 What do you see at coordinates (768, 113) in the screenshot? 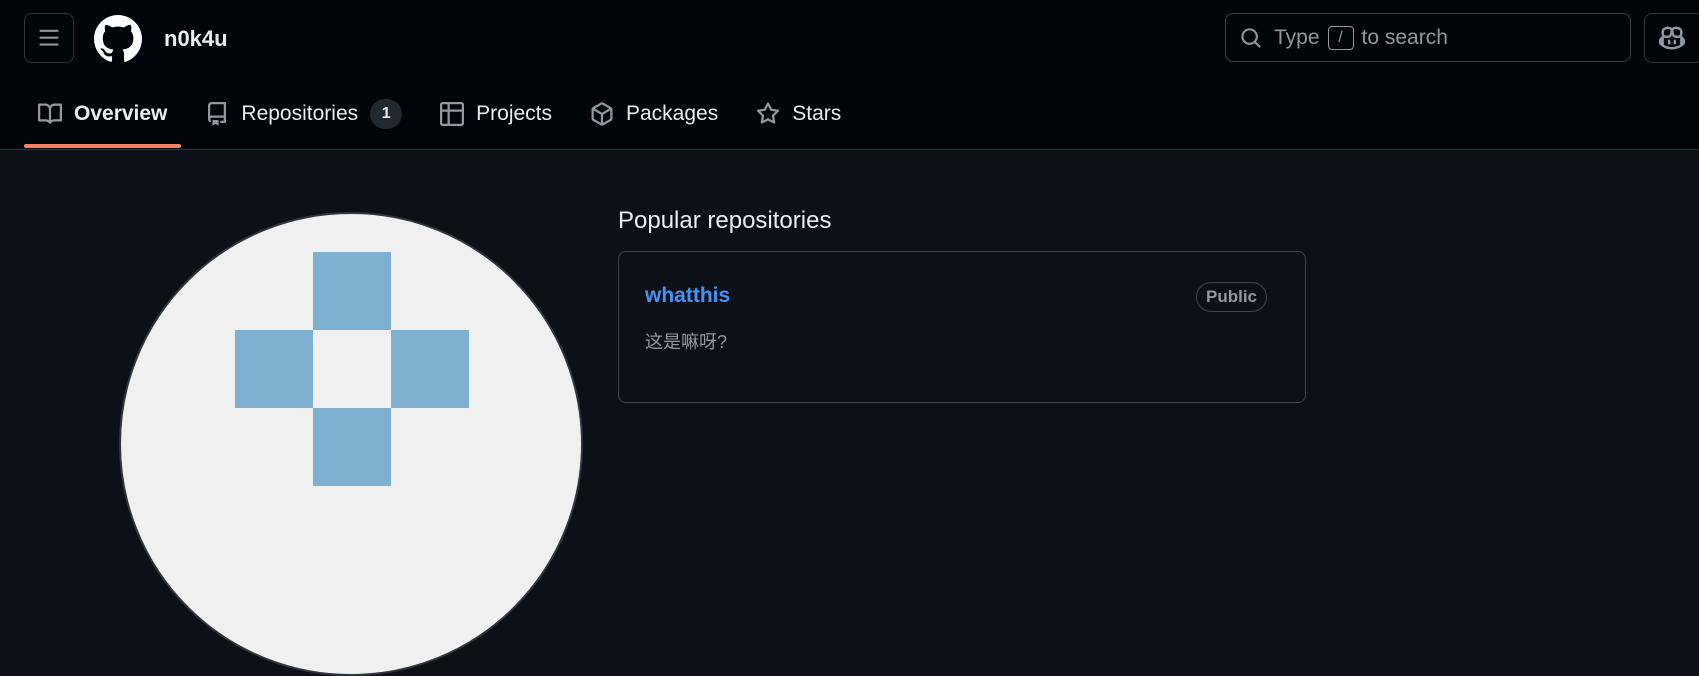
I see `star-icon` at bounding box center [768, 113].